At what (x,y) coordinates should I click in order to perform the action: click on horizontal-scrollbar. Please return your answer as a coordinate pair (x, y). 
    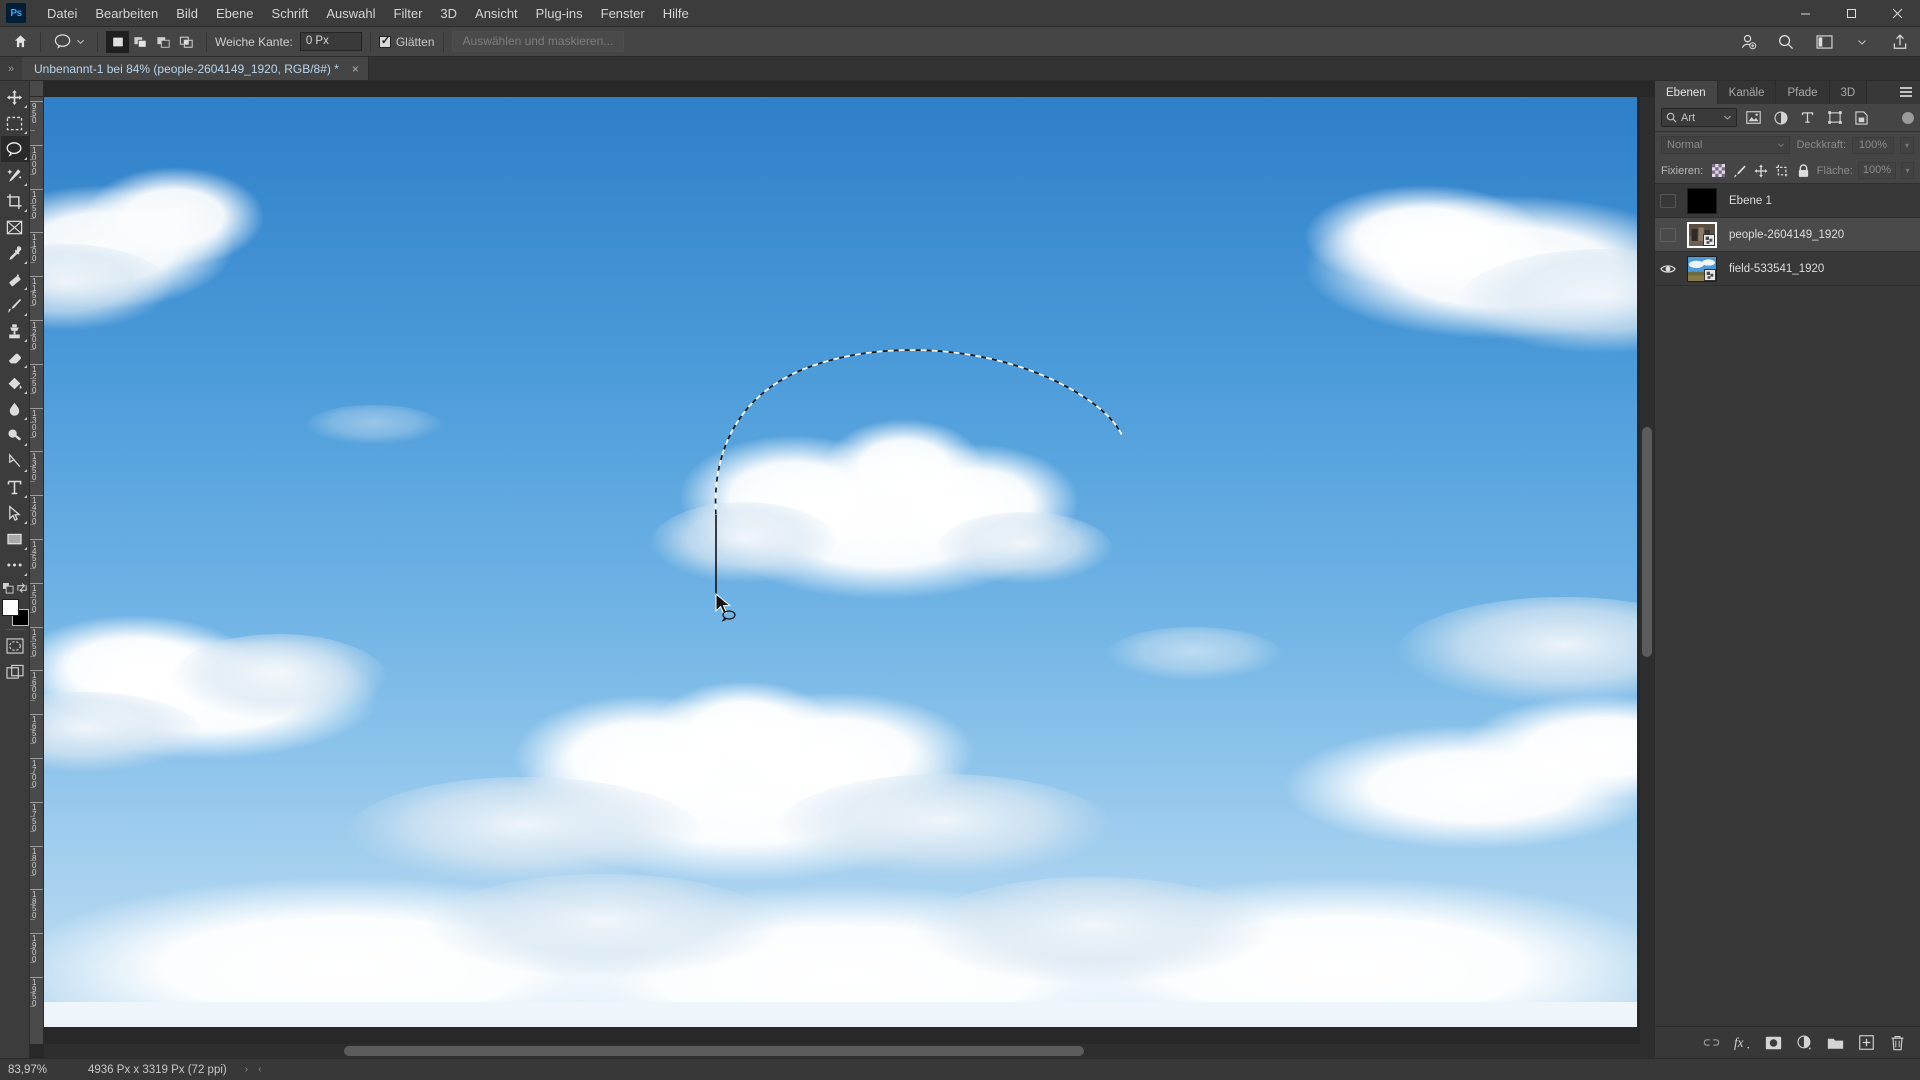
    Looking at the image, I should click on (849, 1051).